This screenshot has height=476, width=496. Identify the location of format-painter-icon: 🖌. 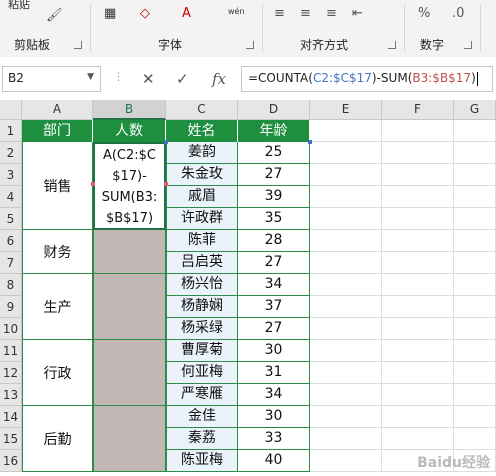
(54, 15).